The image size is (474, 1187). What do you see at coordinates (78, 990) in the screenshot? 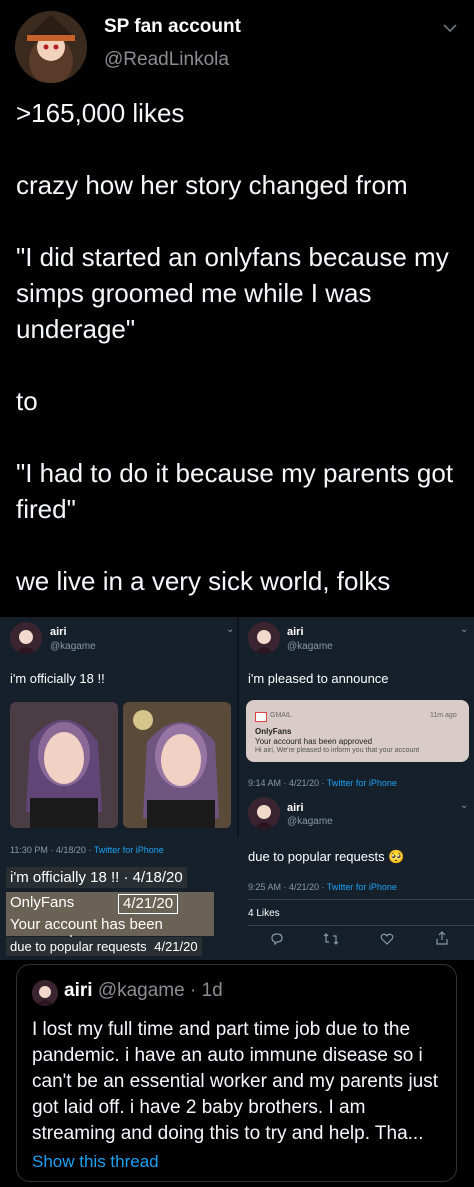
I see `quoted-name: airi` at bounding box center [78, 990].